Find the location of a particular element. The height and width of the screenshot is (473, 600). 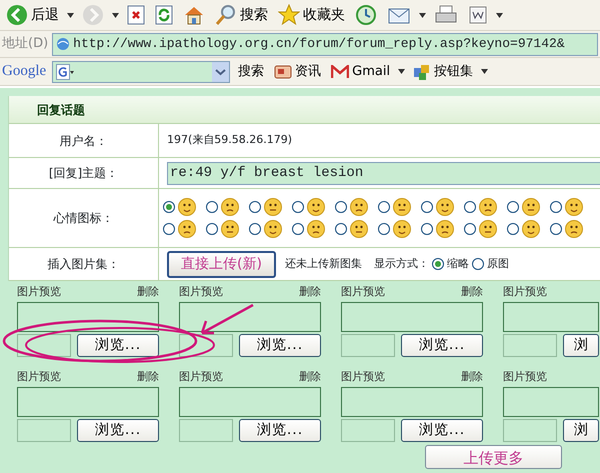

refresh-icon is located at coordinates (164, 15).